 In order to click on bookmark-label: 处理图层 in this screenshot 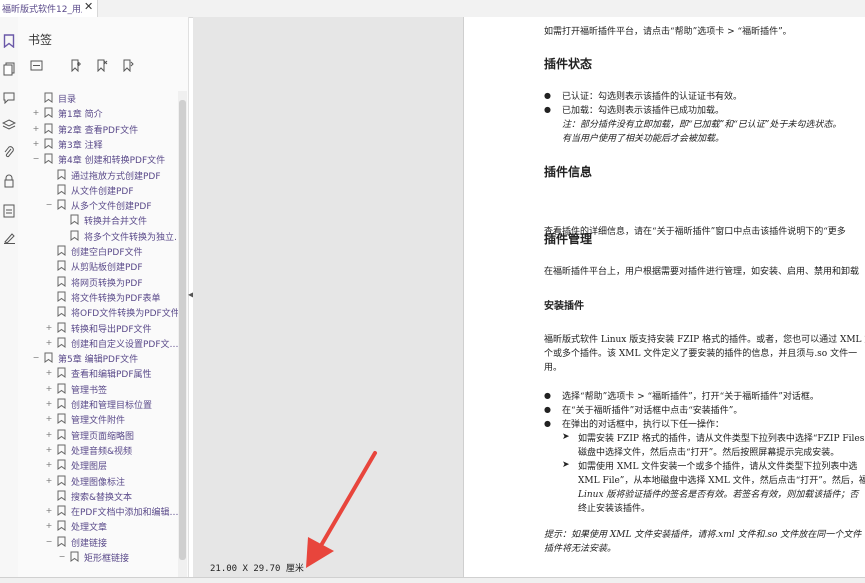, I will do `click(89, 465)`.